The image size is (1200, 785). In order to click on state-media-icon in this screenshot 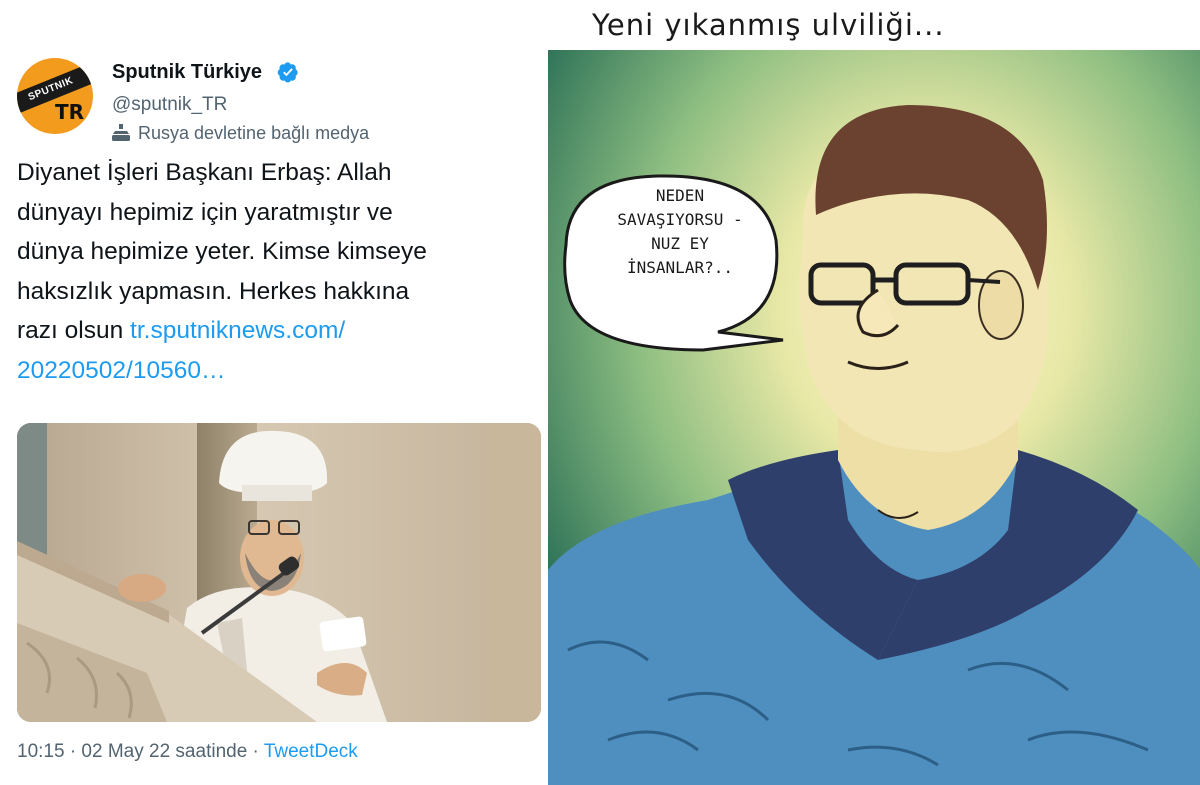, I will do `click(121, 132)`.